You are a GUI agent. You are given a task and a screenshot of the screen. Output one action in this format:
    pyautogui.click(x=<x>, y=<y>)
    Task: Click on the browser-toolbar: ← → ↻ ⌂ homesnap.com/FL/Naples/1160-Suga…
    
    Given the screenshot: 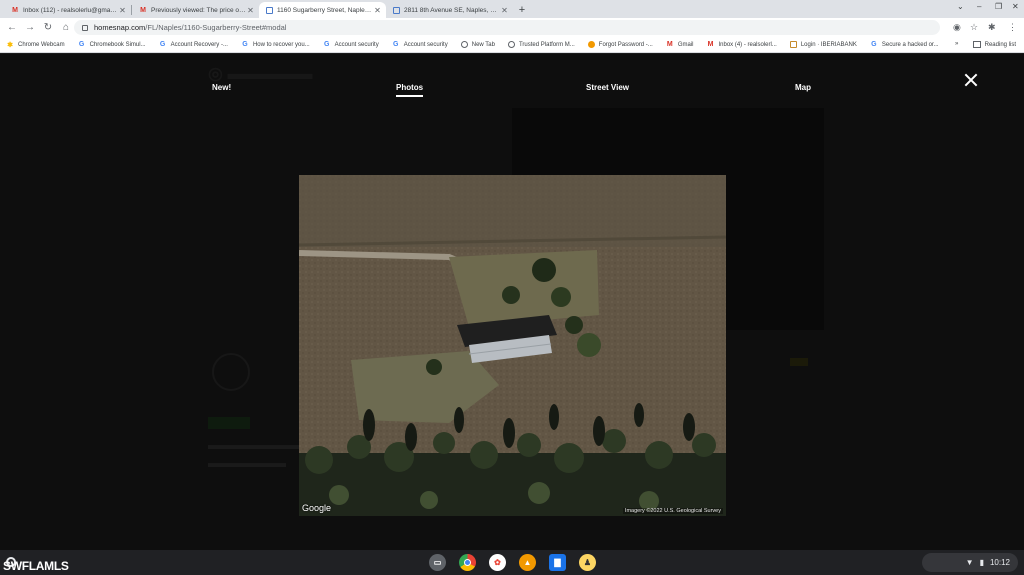 What is the action you would take?
    pyautogui.click(x=512, y=27)
    